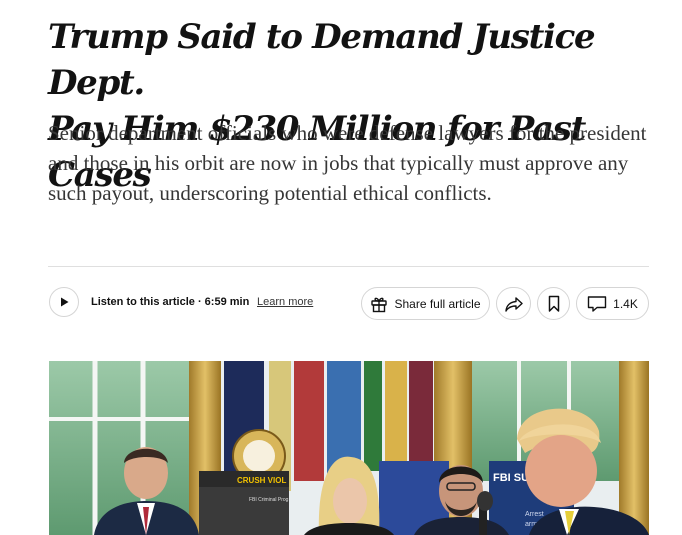  Describe the element at coordinates (170, 302) in the screenshot. I see `listen-label: Listen to this article · 6:59 min` at that location.